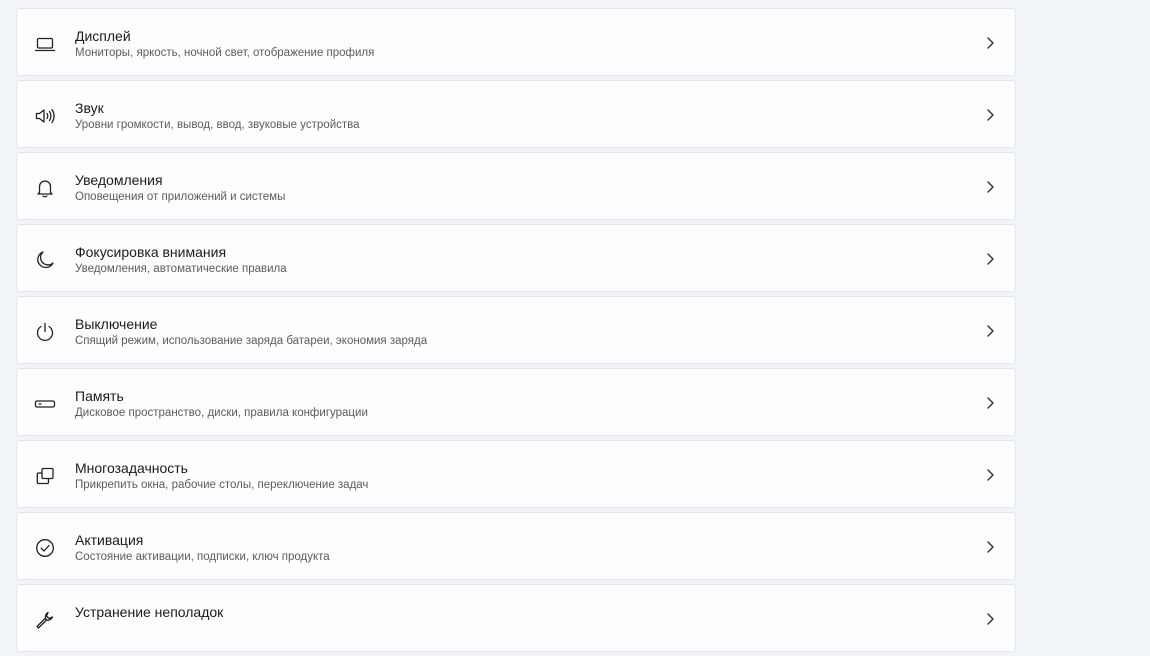 The width and height of the screenshot is (1150, 656). What do you see at coordinates (109, 540) in the screenshot?
I see `settings-item-title: Активация` at bounding box center [109, 540].